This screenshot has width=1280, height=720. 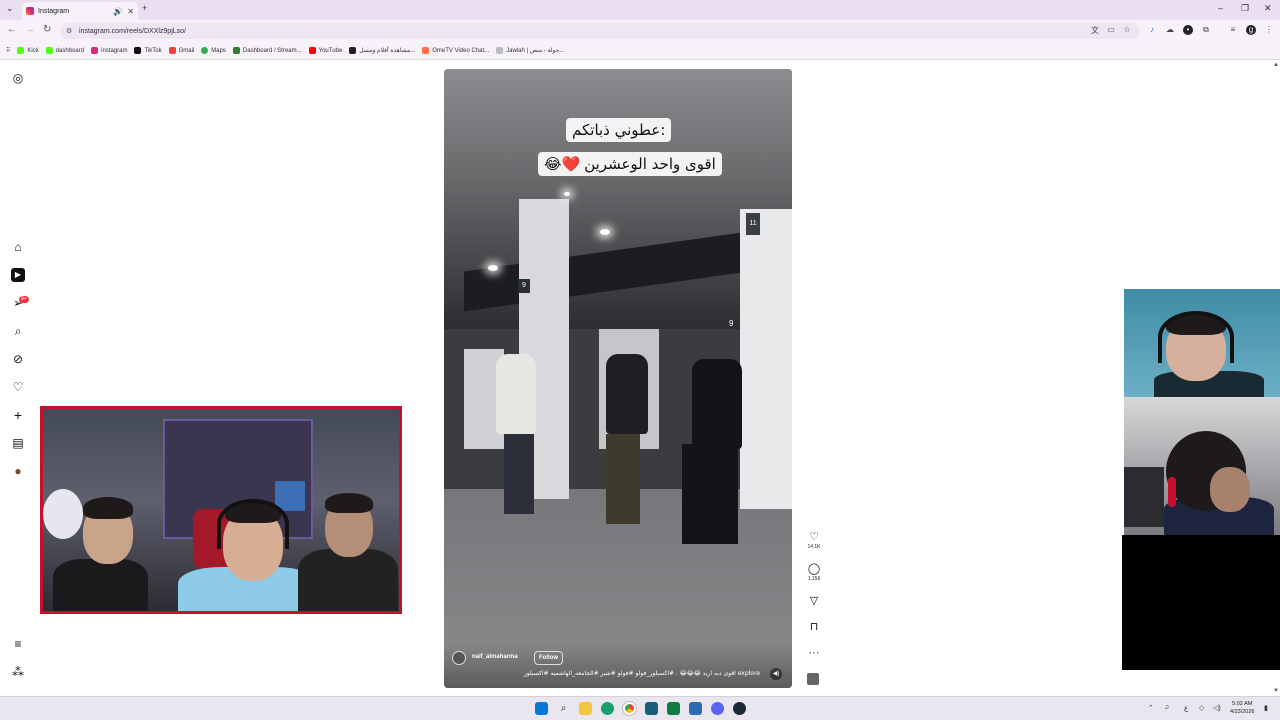 What do you see at coordinates (1144, 497) in the screenshot?
I see `chair` at bounding box center [1144, 497].